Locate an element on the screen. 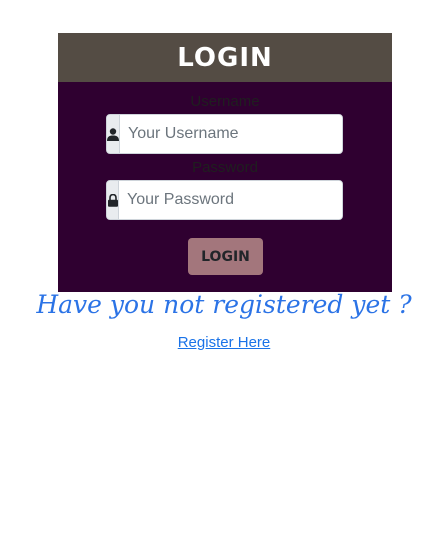 The image size is (448, 540). password-input is located at coordinates (230, 200).